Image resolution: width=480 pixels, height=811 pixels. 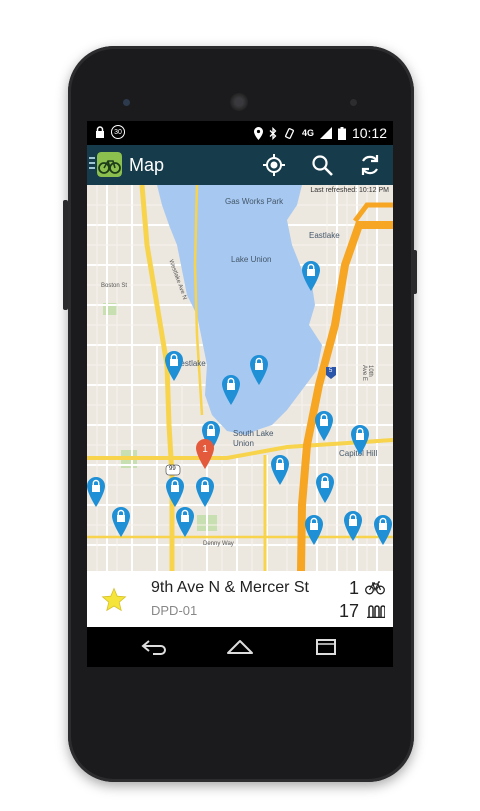 I want to click on map-label-eastlake: Eastlake, so click(x=324, y=235).